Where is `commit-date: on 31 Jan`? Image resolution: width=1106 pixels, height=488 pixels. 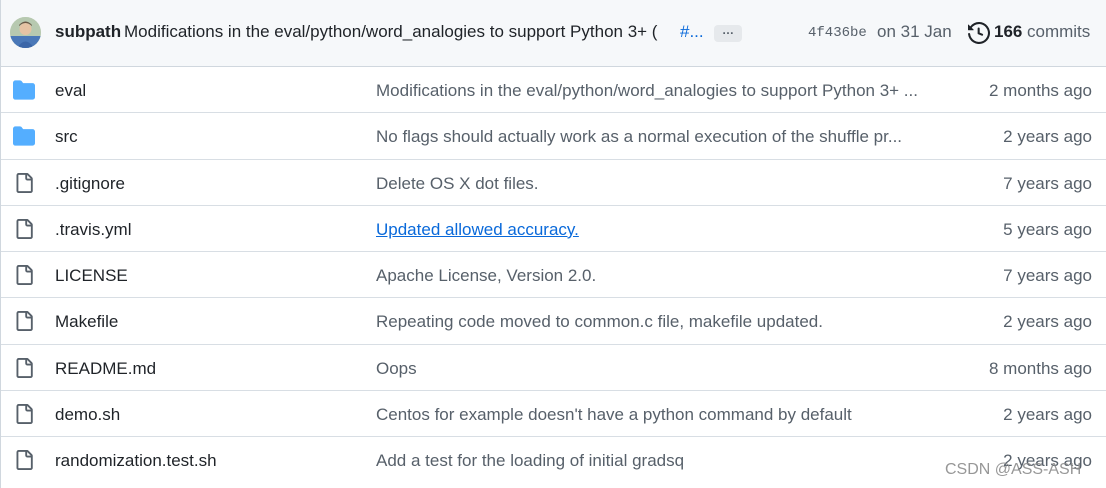 commit-date: on 31 Jan is located at coordinates (914, 31).